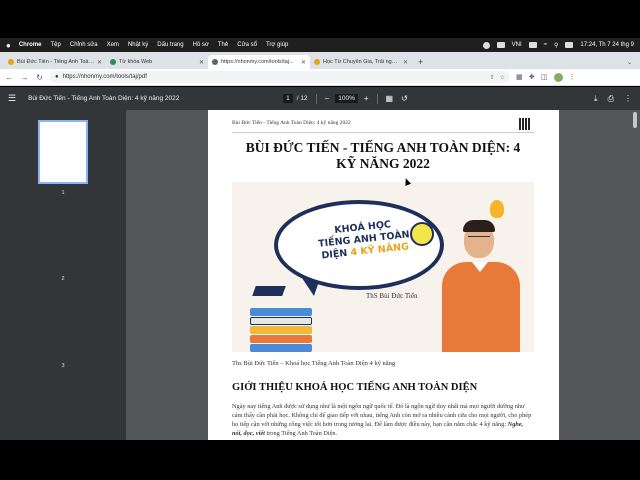 Image resolution: width=640 pixels, height=480 pixels. Describe the element at coordinates (105, 77) in the screenshot. I see `address-url: https://nhonmy.com/tools/taj/pdf` at that location.